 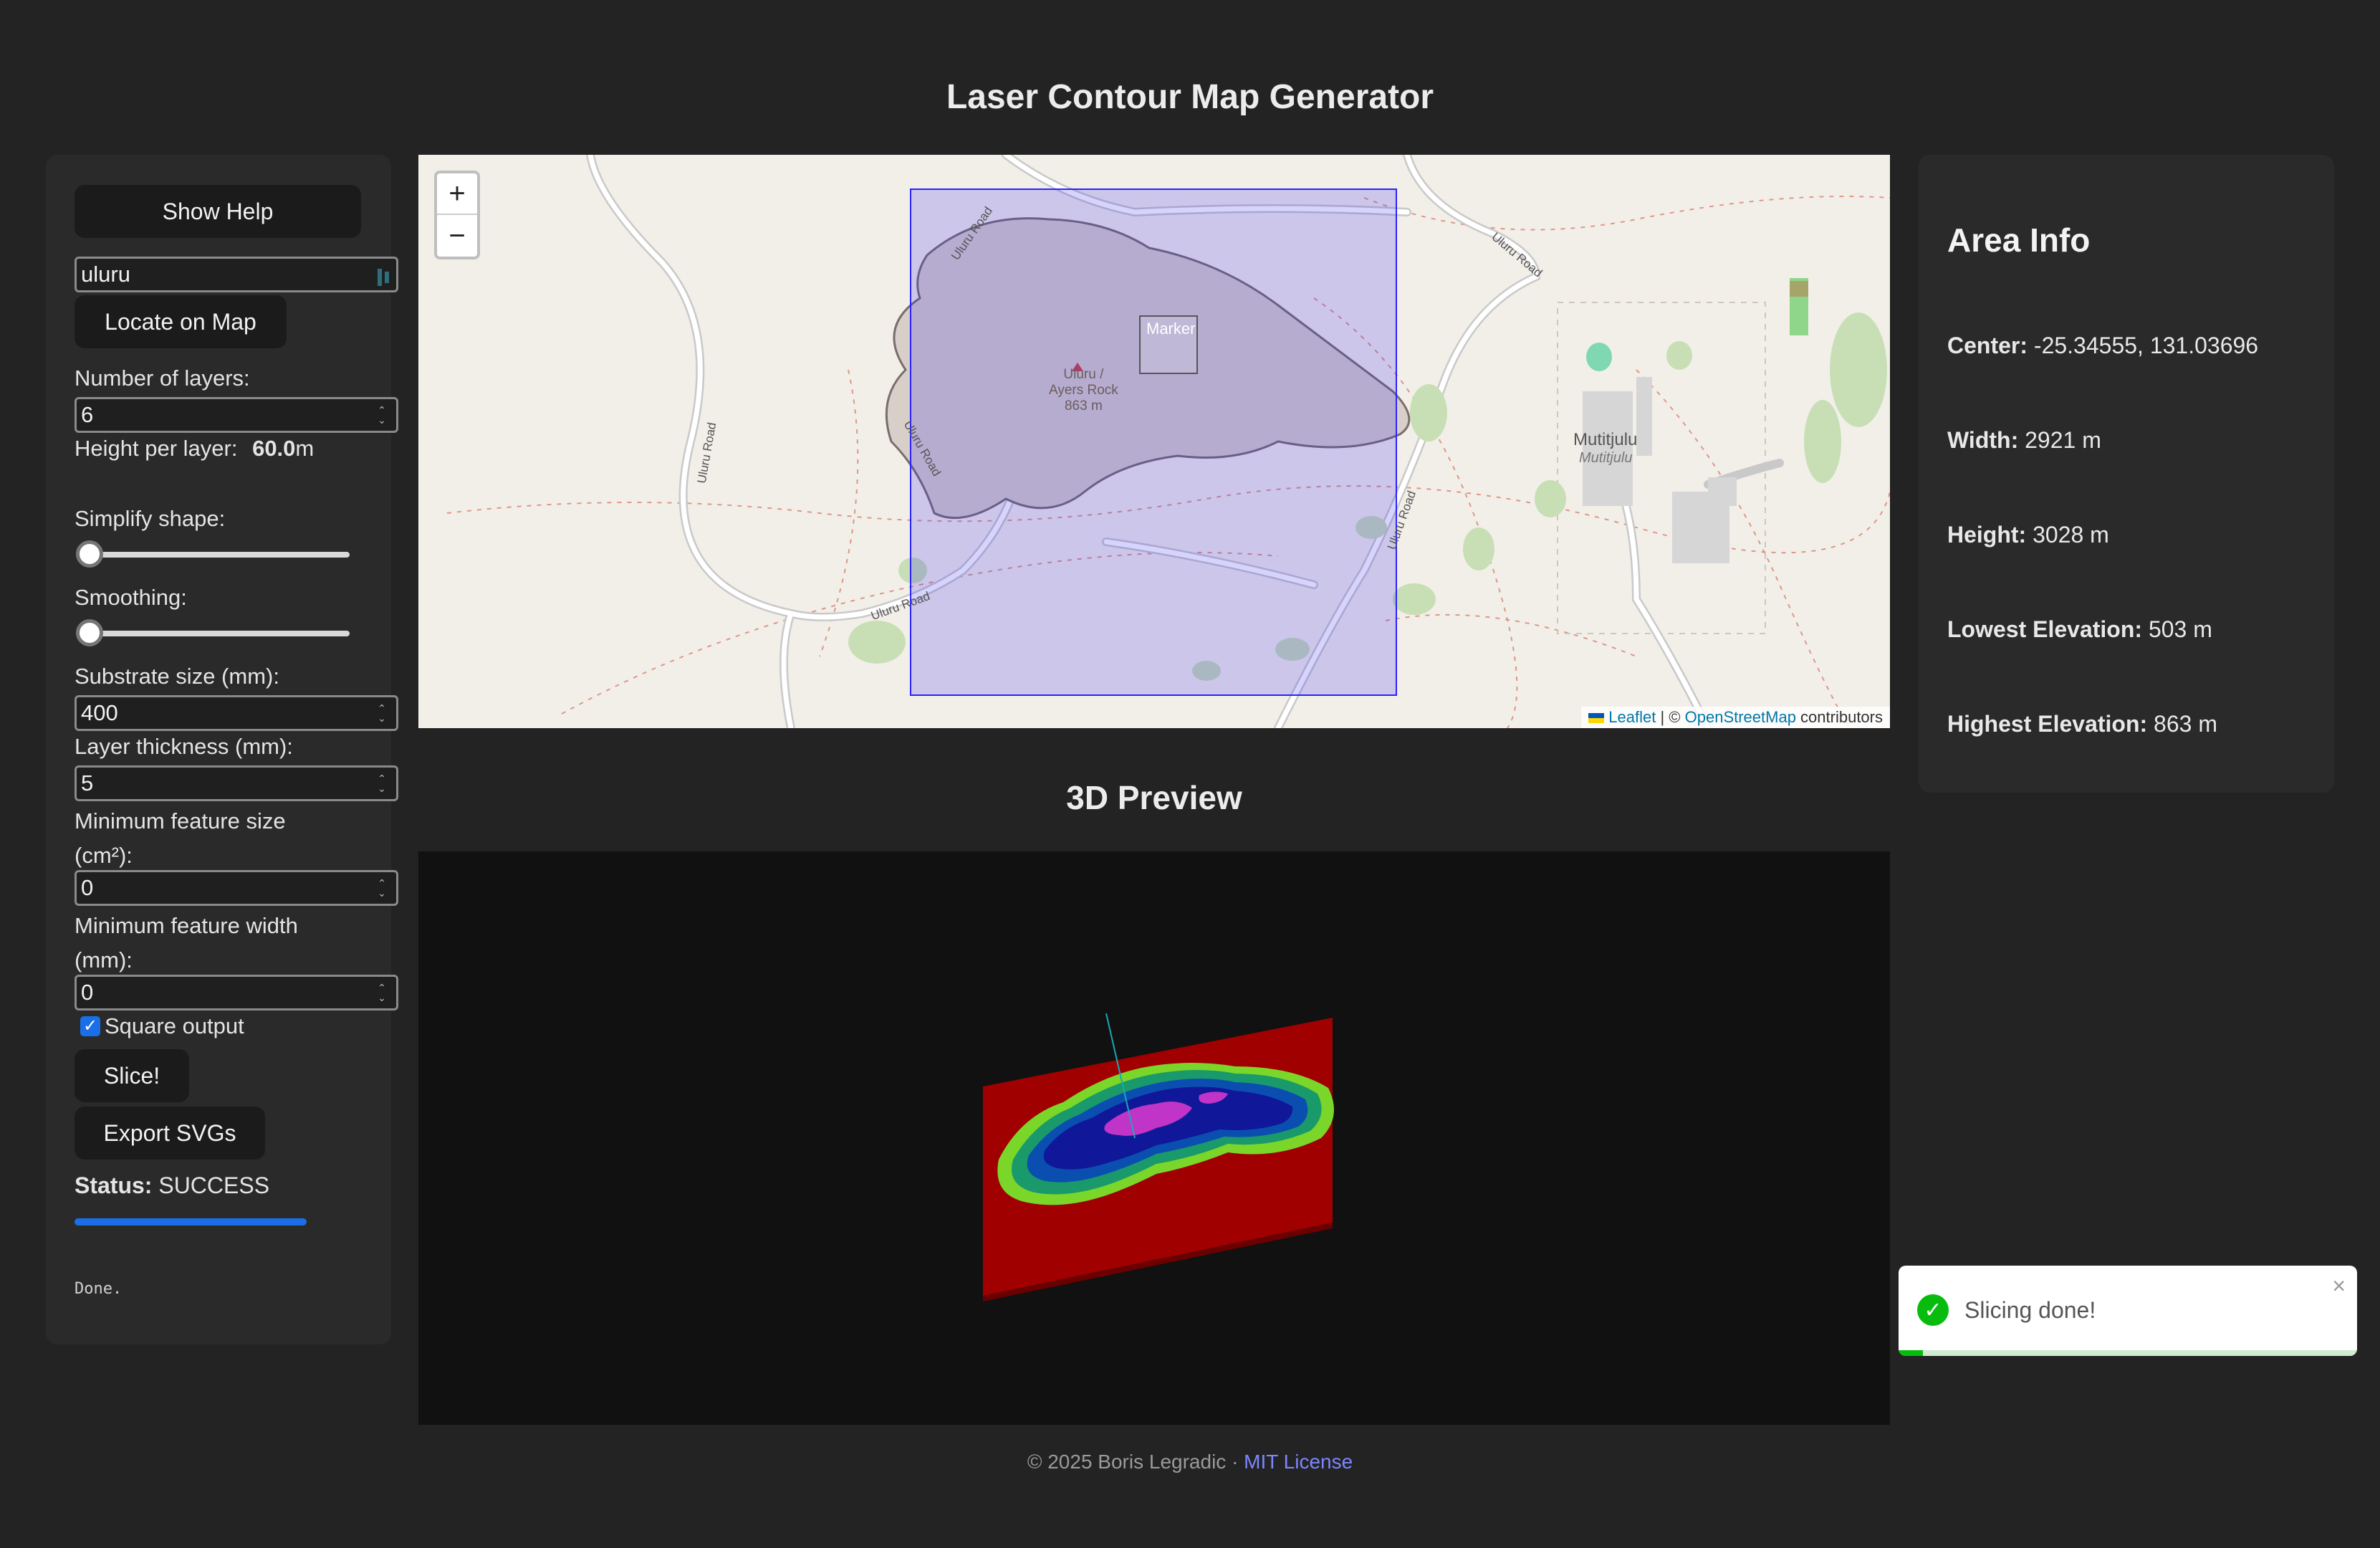 What do you see at coordinates (89, 632) in the screenshot?
I see `smoothing-slider-thumb` at bounding box center [89, 632].